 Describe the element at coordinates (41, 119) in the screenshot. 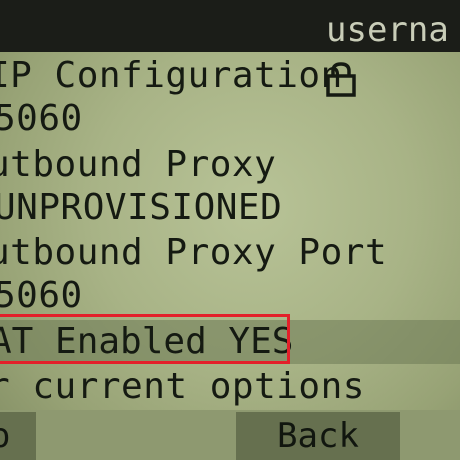

I see `list-item-port-value: 5060` at that location.